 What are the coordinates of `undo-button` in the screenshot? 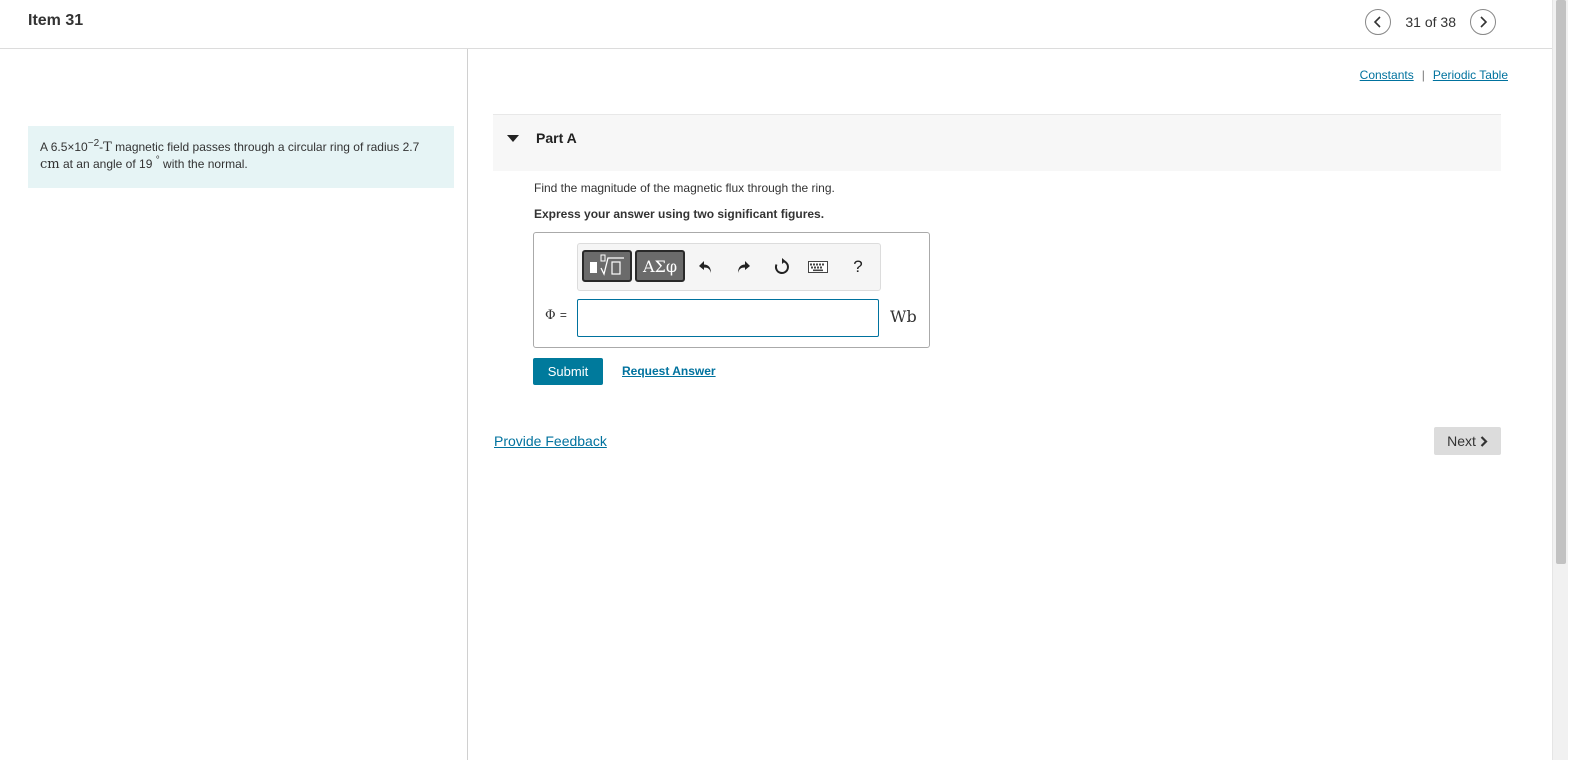 It's located at (706, 267).